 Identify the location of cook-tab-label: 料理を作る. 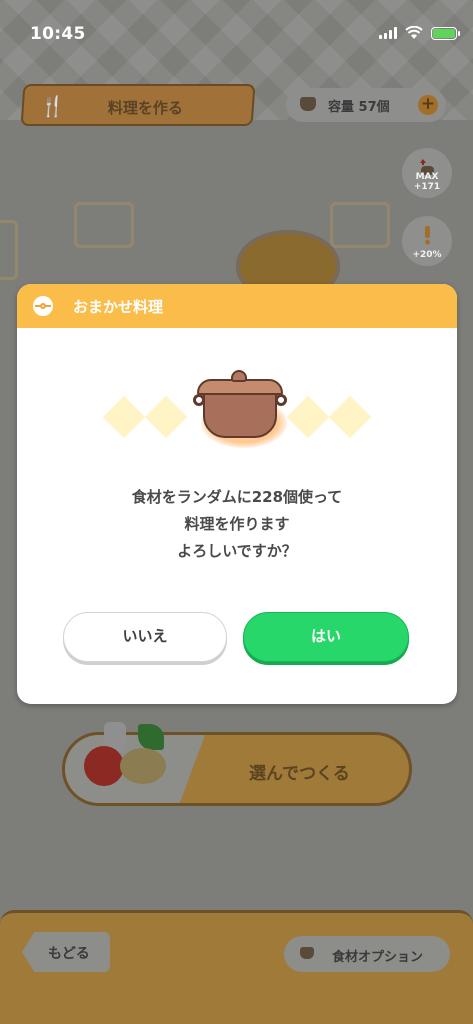
(145, 108).